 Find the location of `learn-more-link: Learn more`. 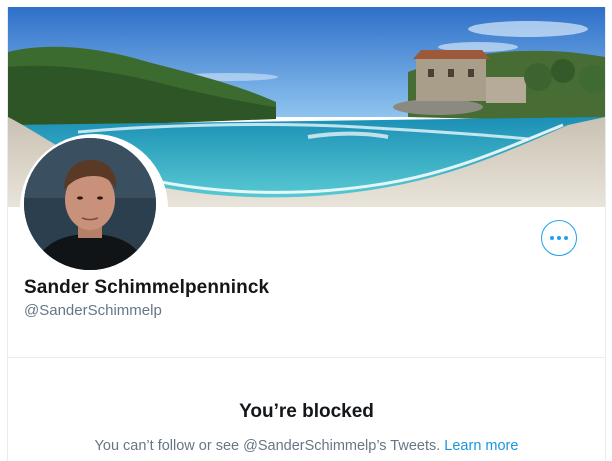

learn-more-link: Learn more is located at coordinates (481, 446).